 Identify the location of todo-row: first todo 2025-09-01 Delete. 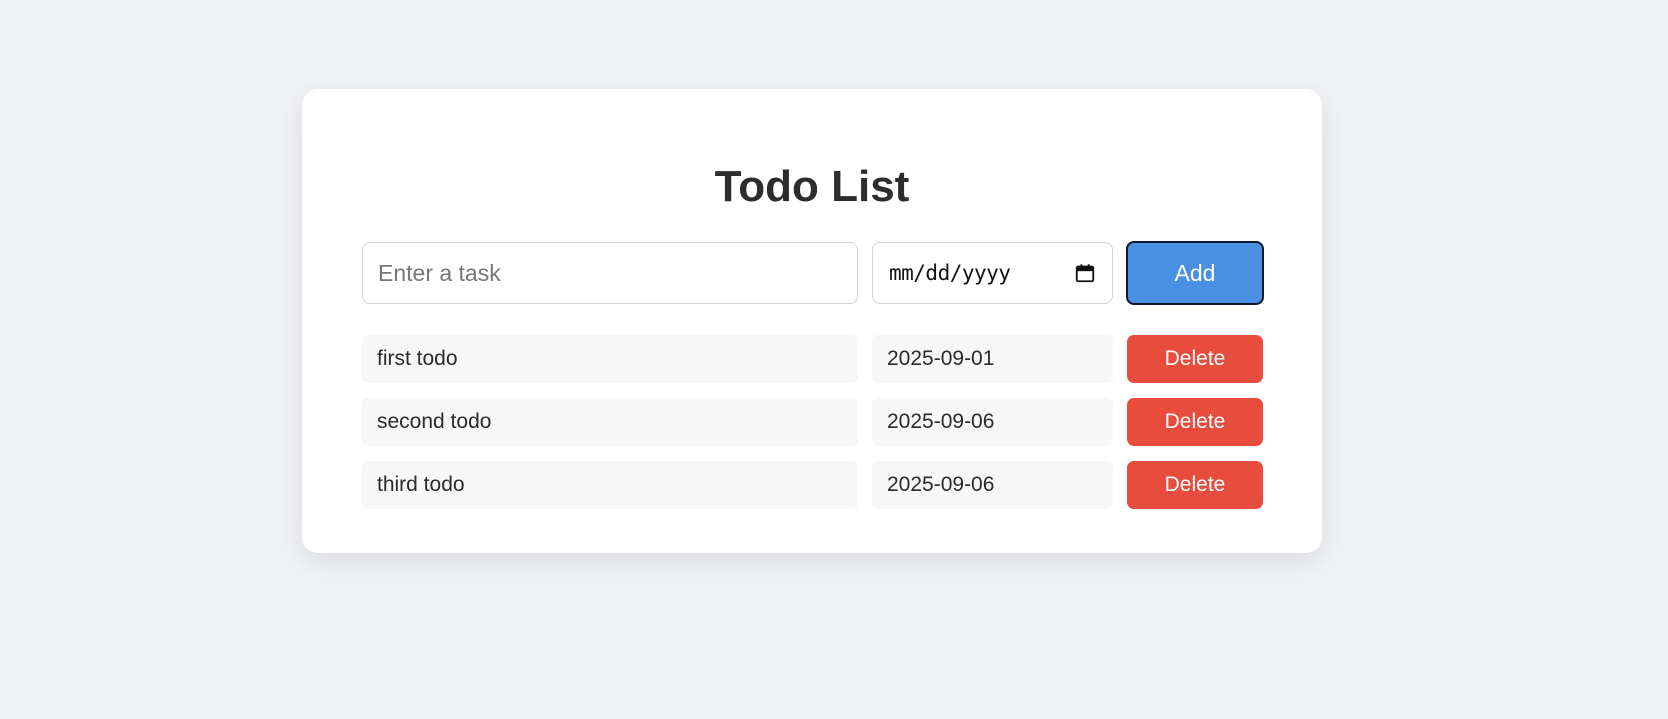
(812, 359).